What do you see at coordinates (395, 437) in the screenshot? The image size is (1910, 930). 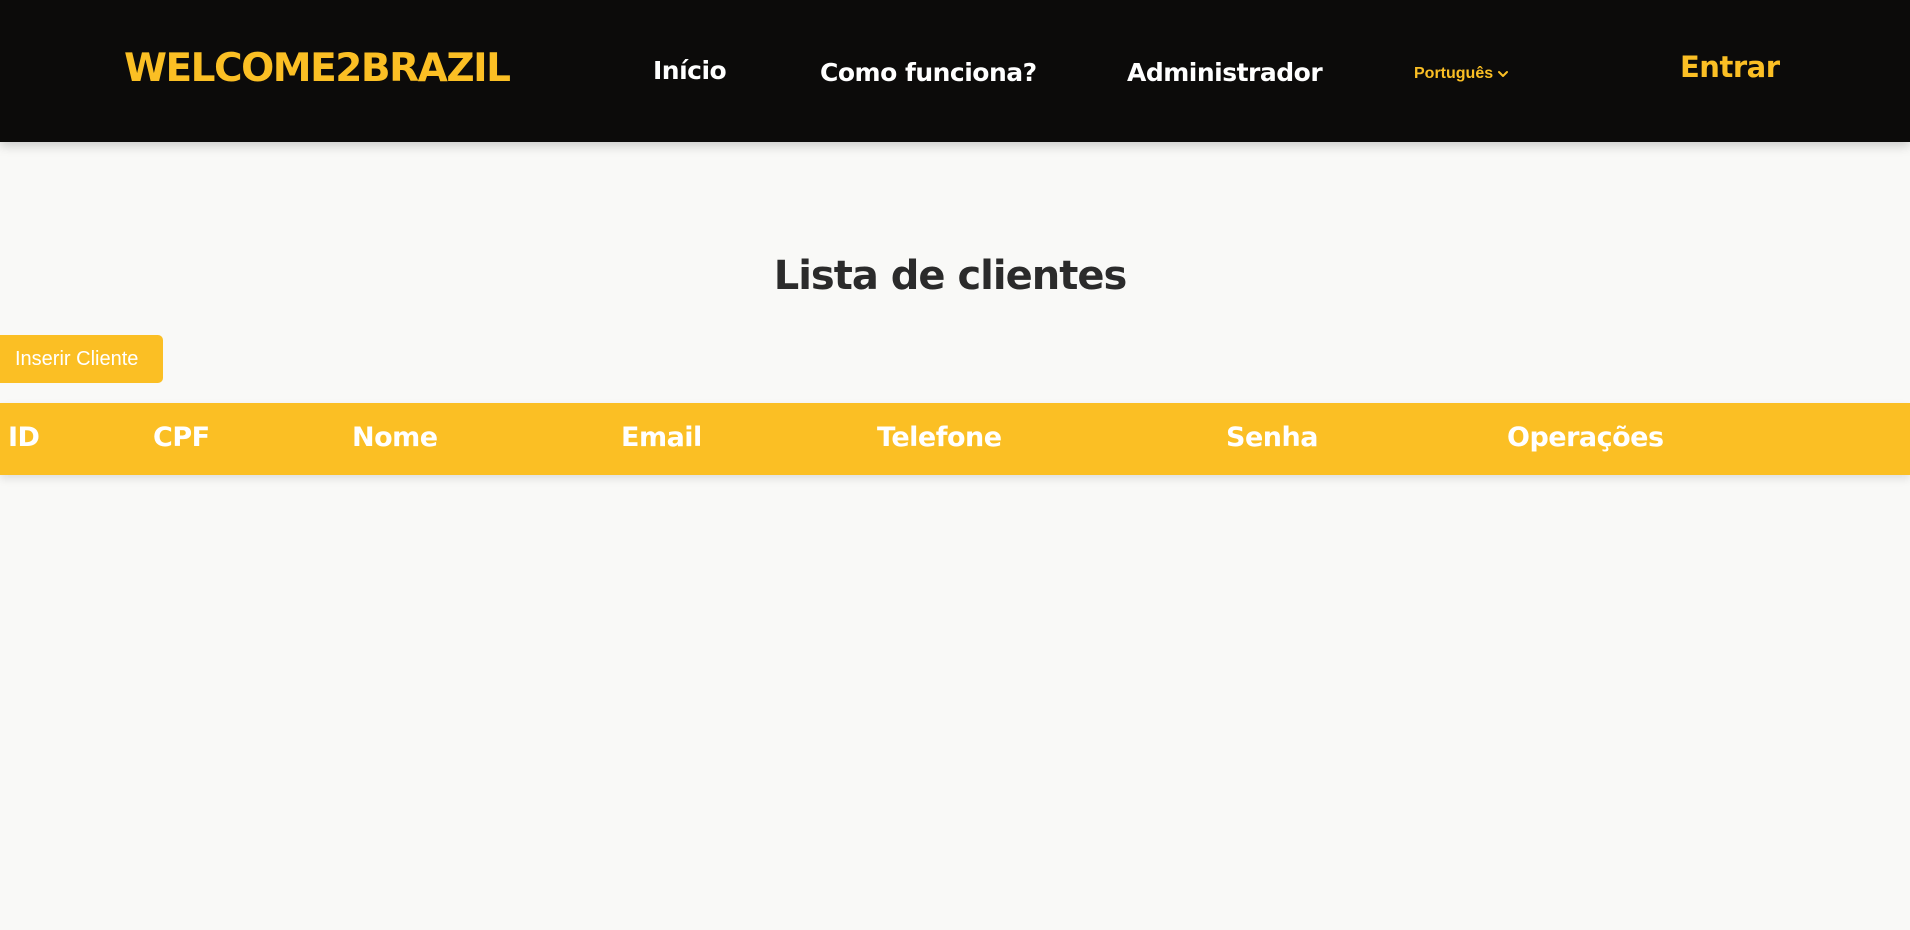 I see `column-header-nome: Nome` at bounding box center [395, 437].